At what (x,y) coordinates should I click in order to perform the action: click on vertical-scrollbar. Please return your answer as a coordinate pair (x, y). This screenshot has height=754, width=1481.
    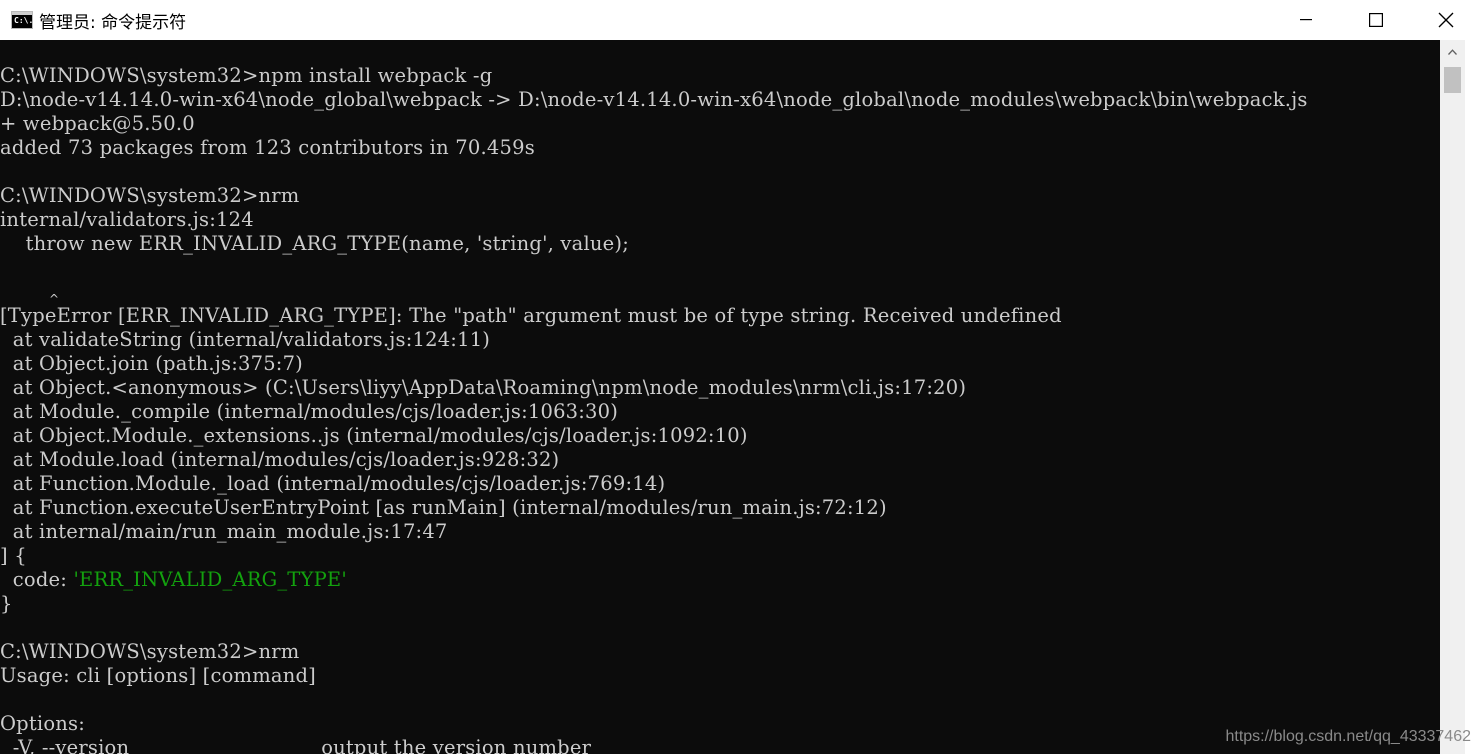
    Looking at the image, I should click on (1452, 397).